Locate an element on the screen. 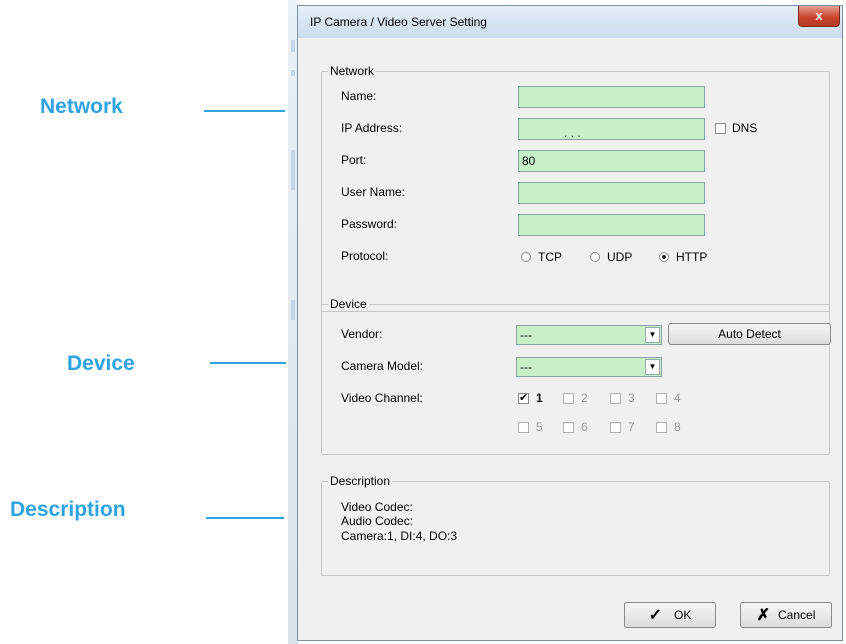 The image size is (846, 644). channel-4-checkbox is located at coordinates (661, 398).